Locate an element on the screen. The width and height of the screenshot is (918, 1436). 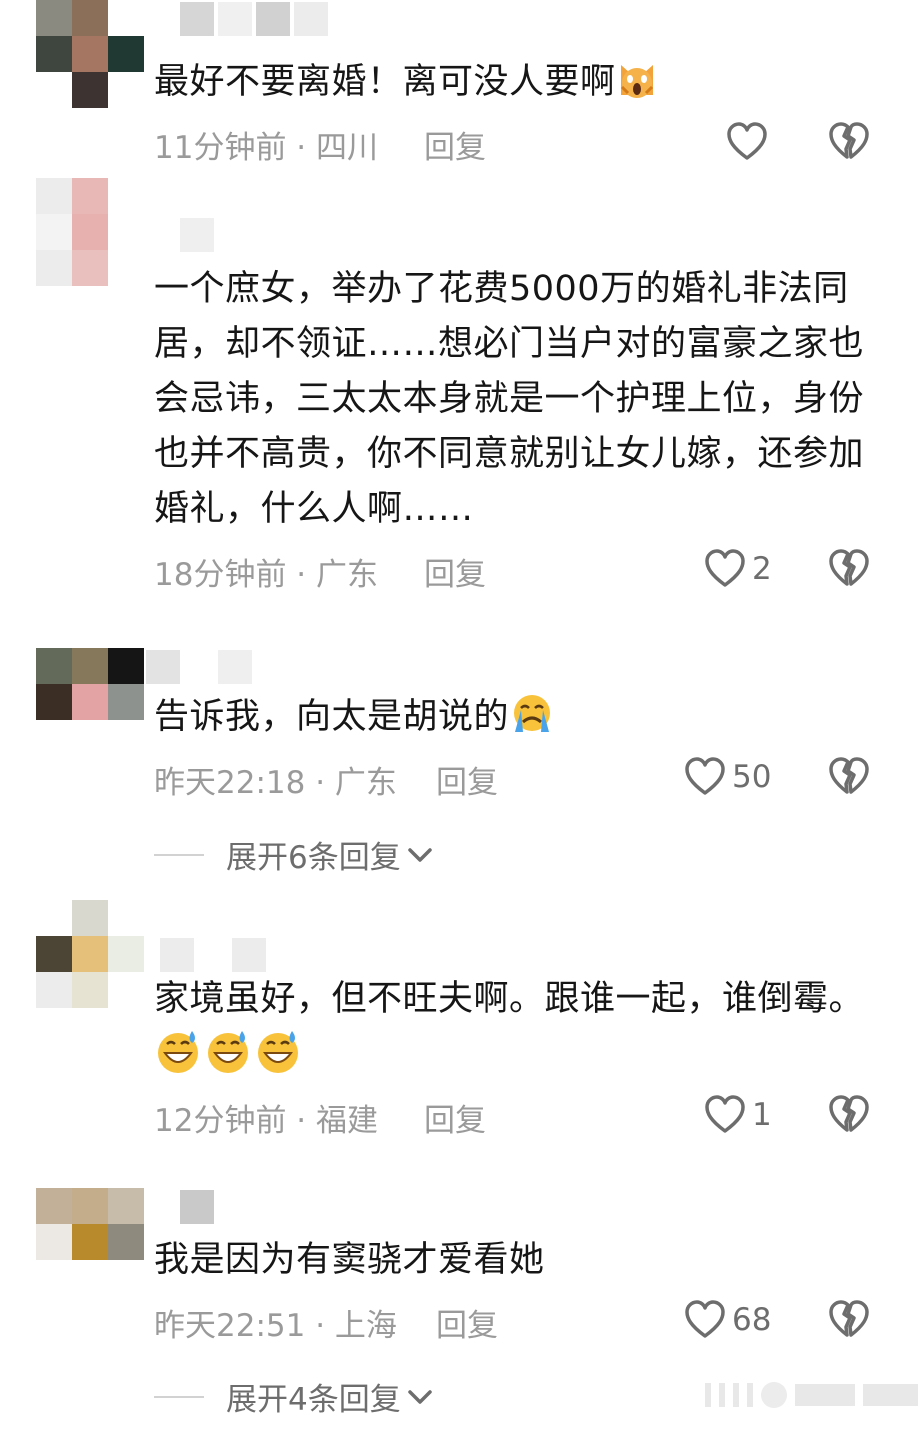
watermark-logo is located at coordinates (811, 1395).